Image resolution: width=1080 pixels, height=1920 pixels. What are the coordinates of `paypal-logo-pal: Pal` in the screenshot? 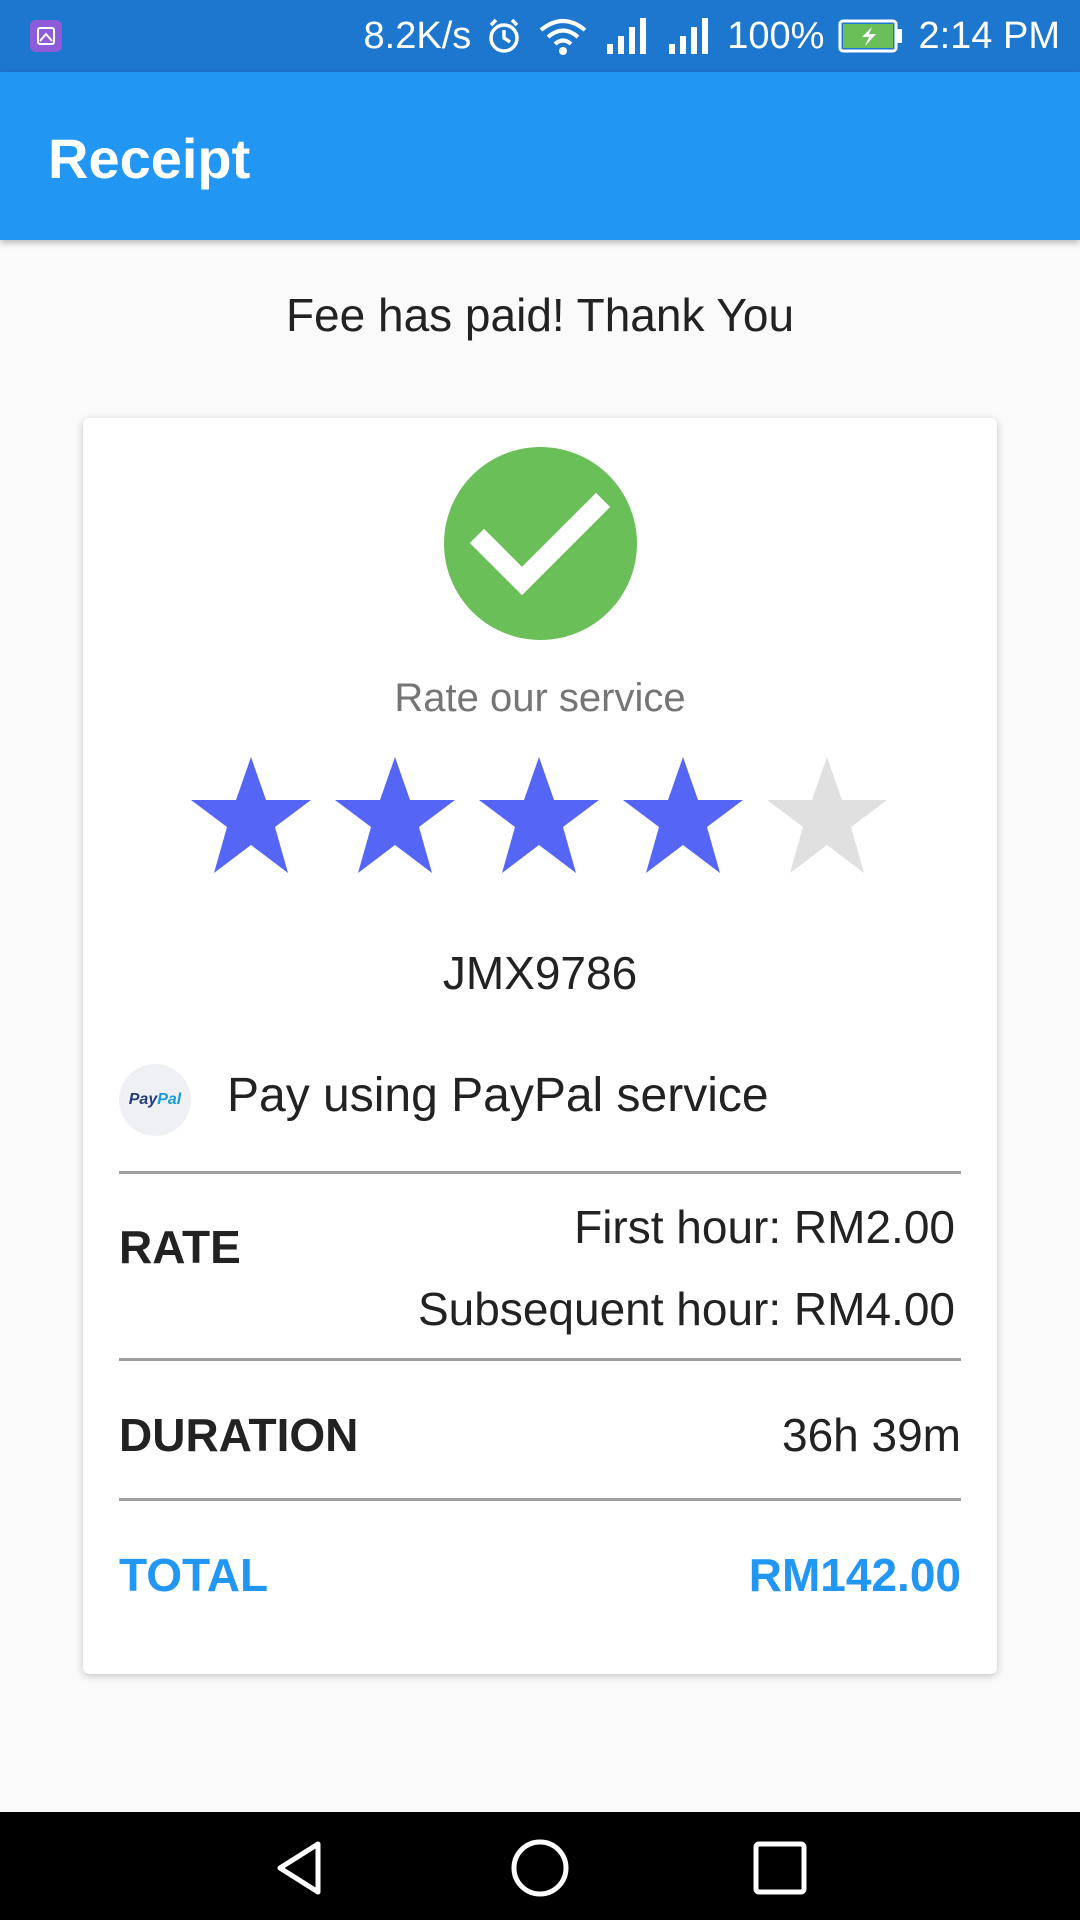 It's located at (169, 1099).